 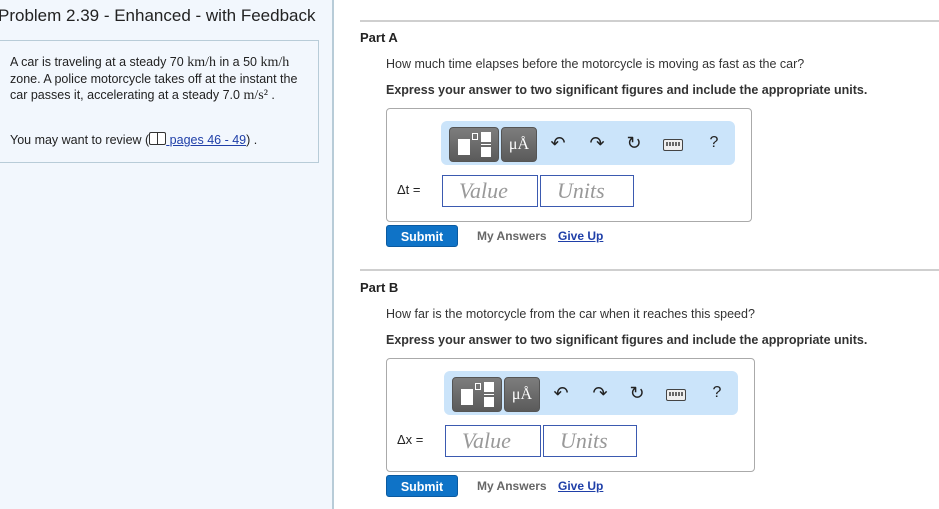 I want to click on part-a-label: Part A, so click(x=379, y=37).